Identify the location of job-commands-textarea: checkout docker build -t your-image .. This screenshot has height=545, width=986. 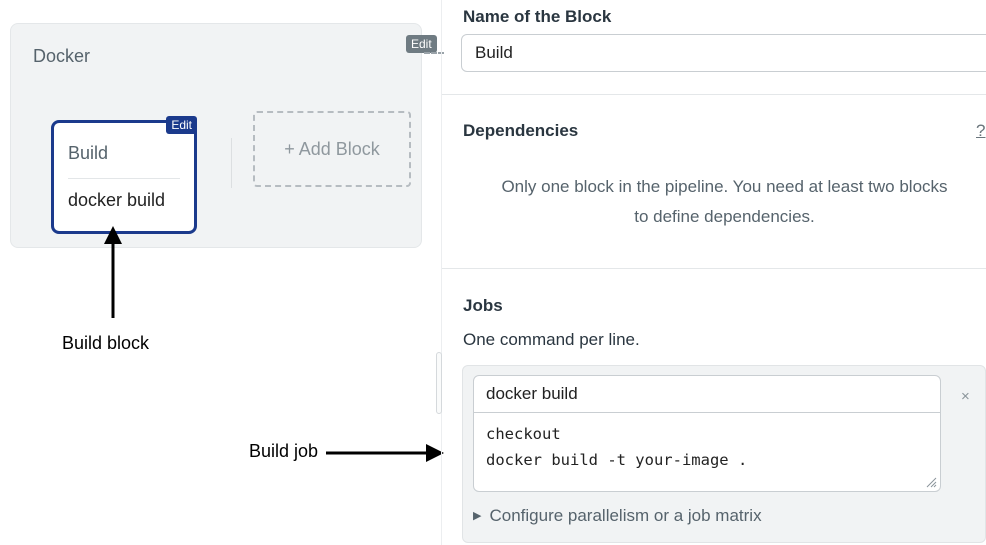
(707, 452).